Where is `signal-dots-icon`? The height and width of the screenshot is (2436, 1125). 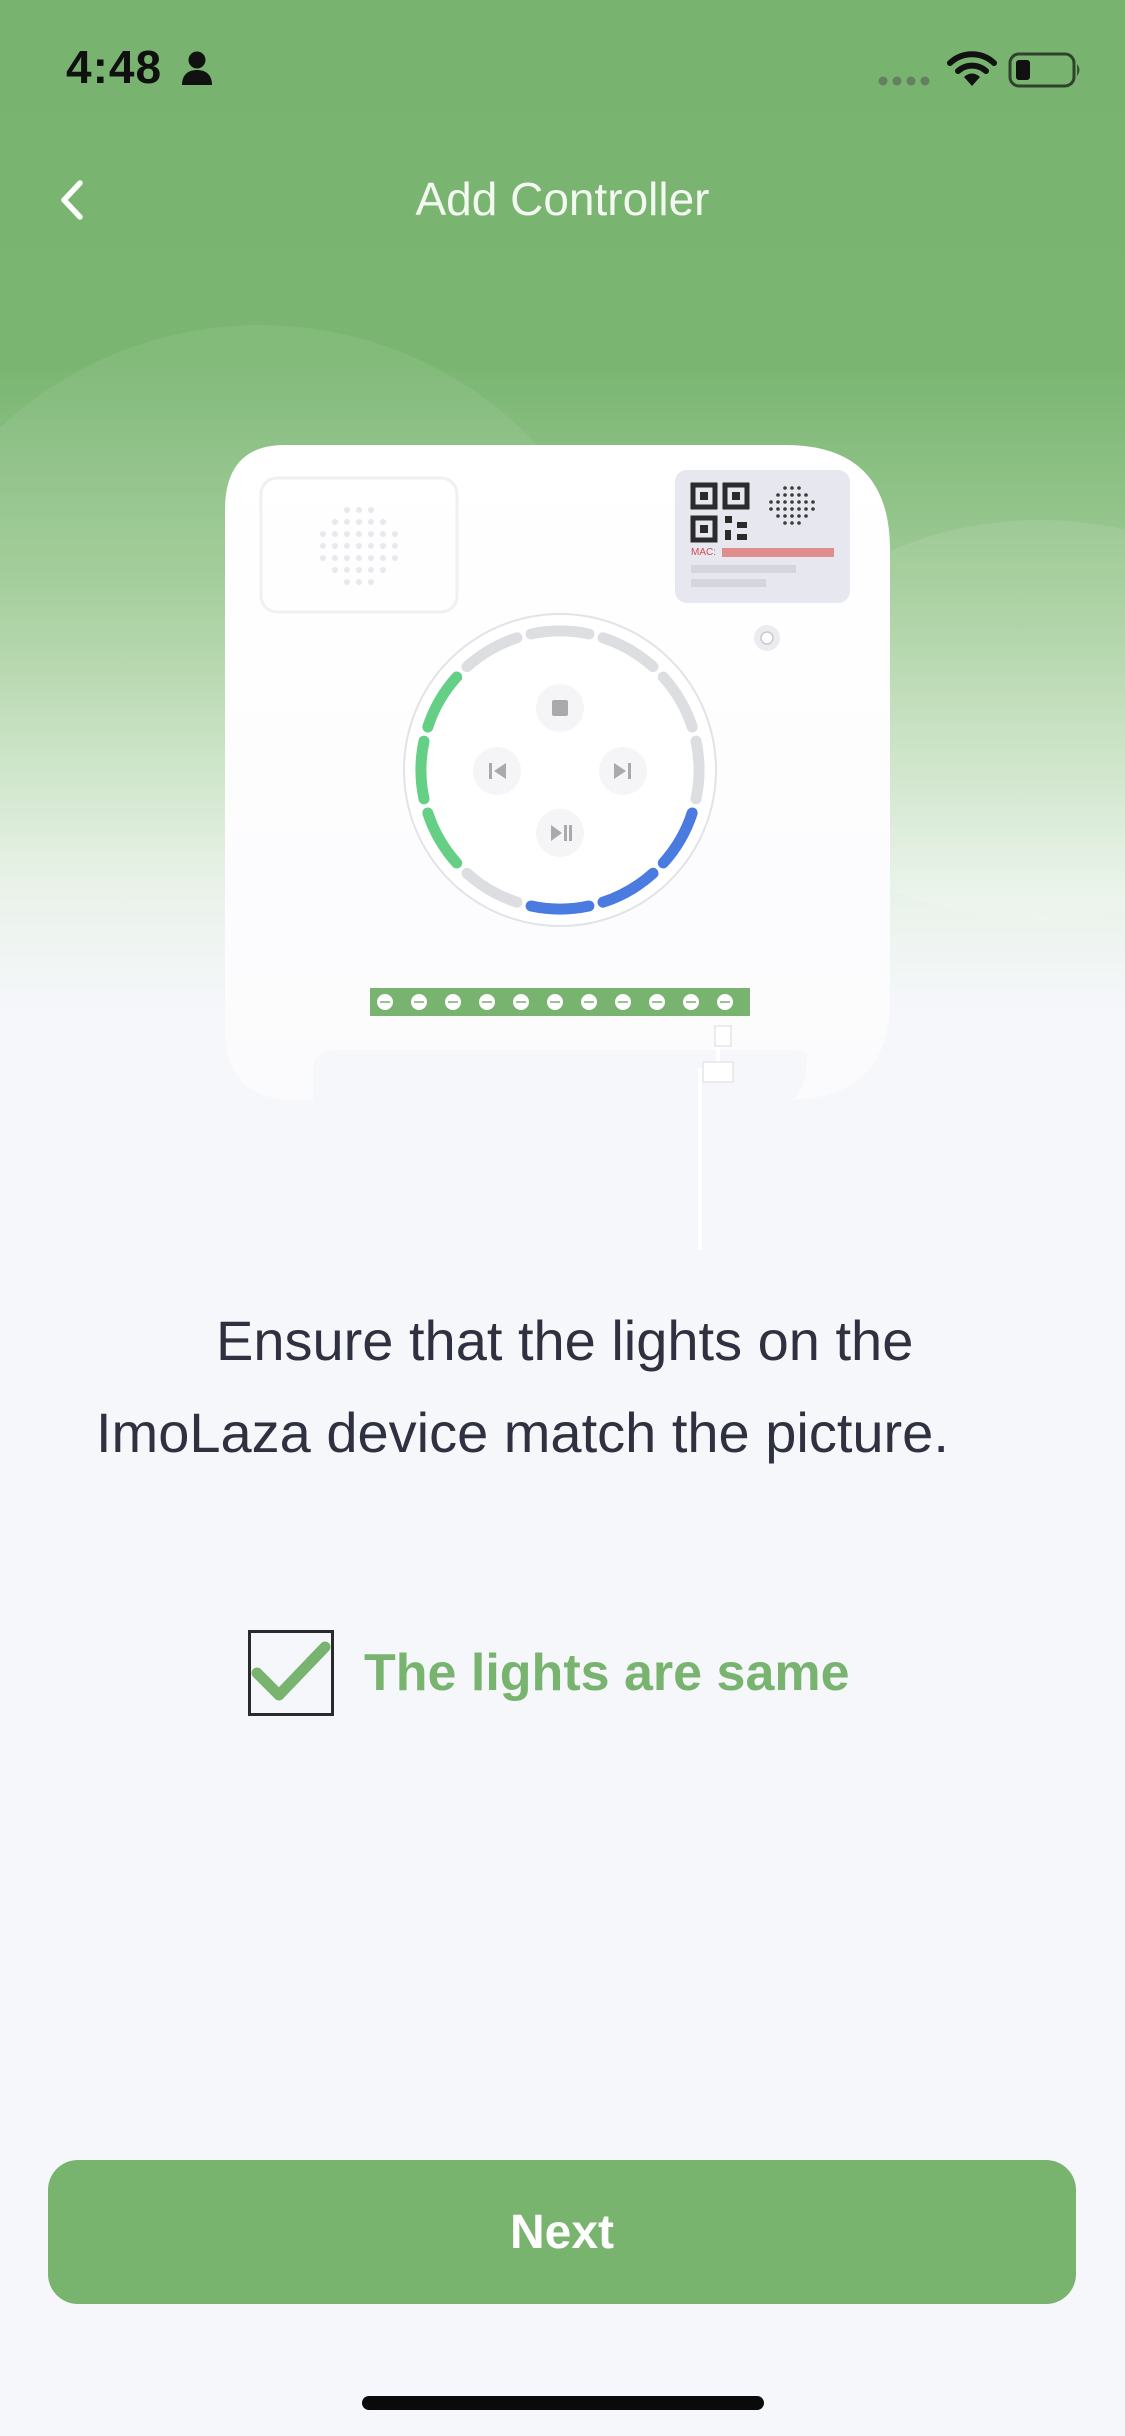
signal-dots-icon is located at coordinates (904, 81).